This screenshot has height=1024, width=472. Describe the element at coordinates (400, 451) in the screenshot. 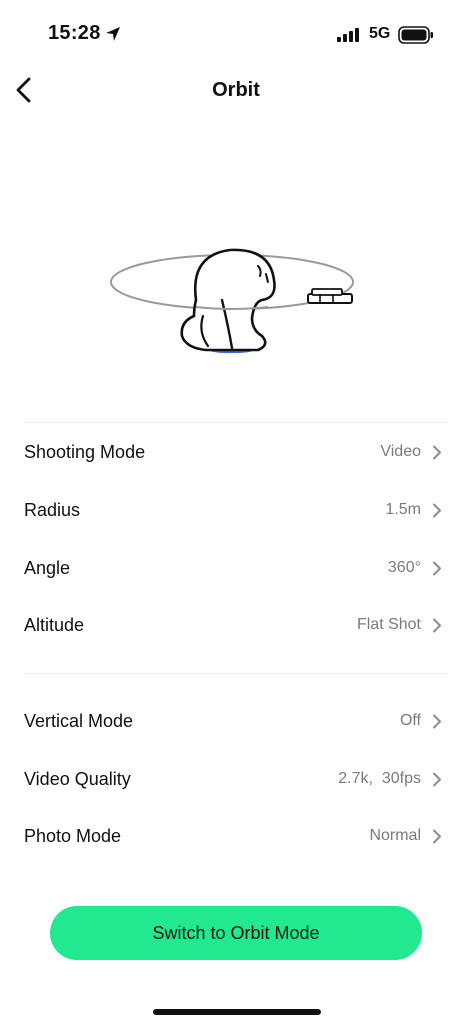

I see `row-value: Video` at that location.